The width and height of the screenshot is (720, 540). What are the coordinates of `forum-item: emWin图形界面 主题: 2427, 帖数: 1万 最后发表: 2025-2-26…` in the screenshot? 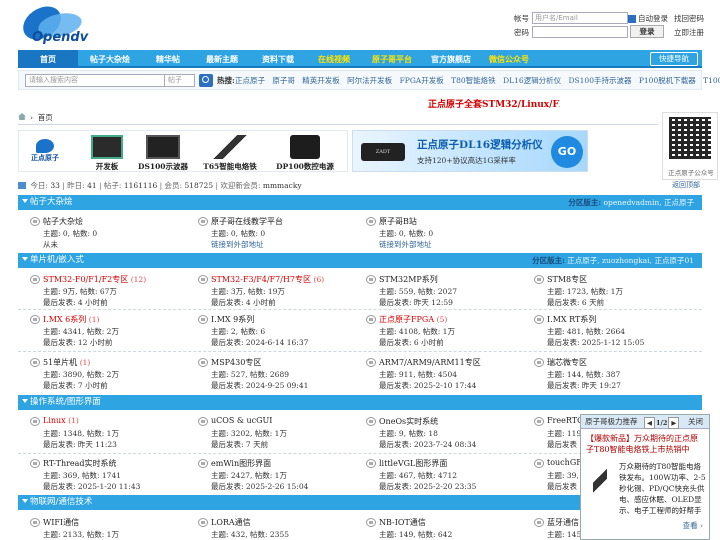 It's located at (280, 476).